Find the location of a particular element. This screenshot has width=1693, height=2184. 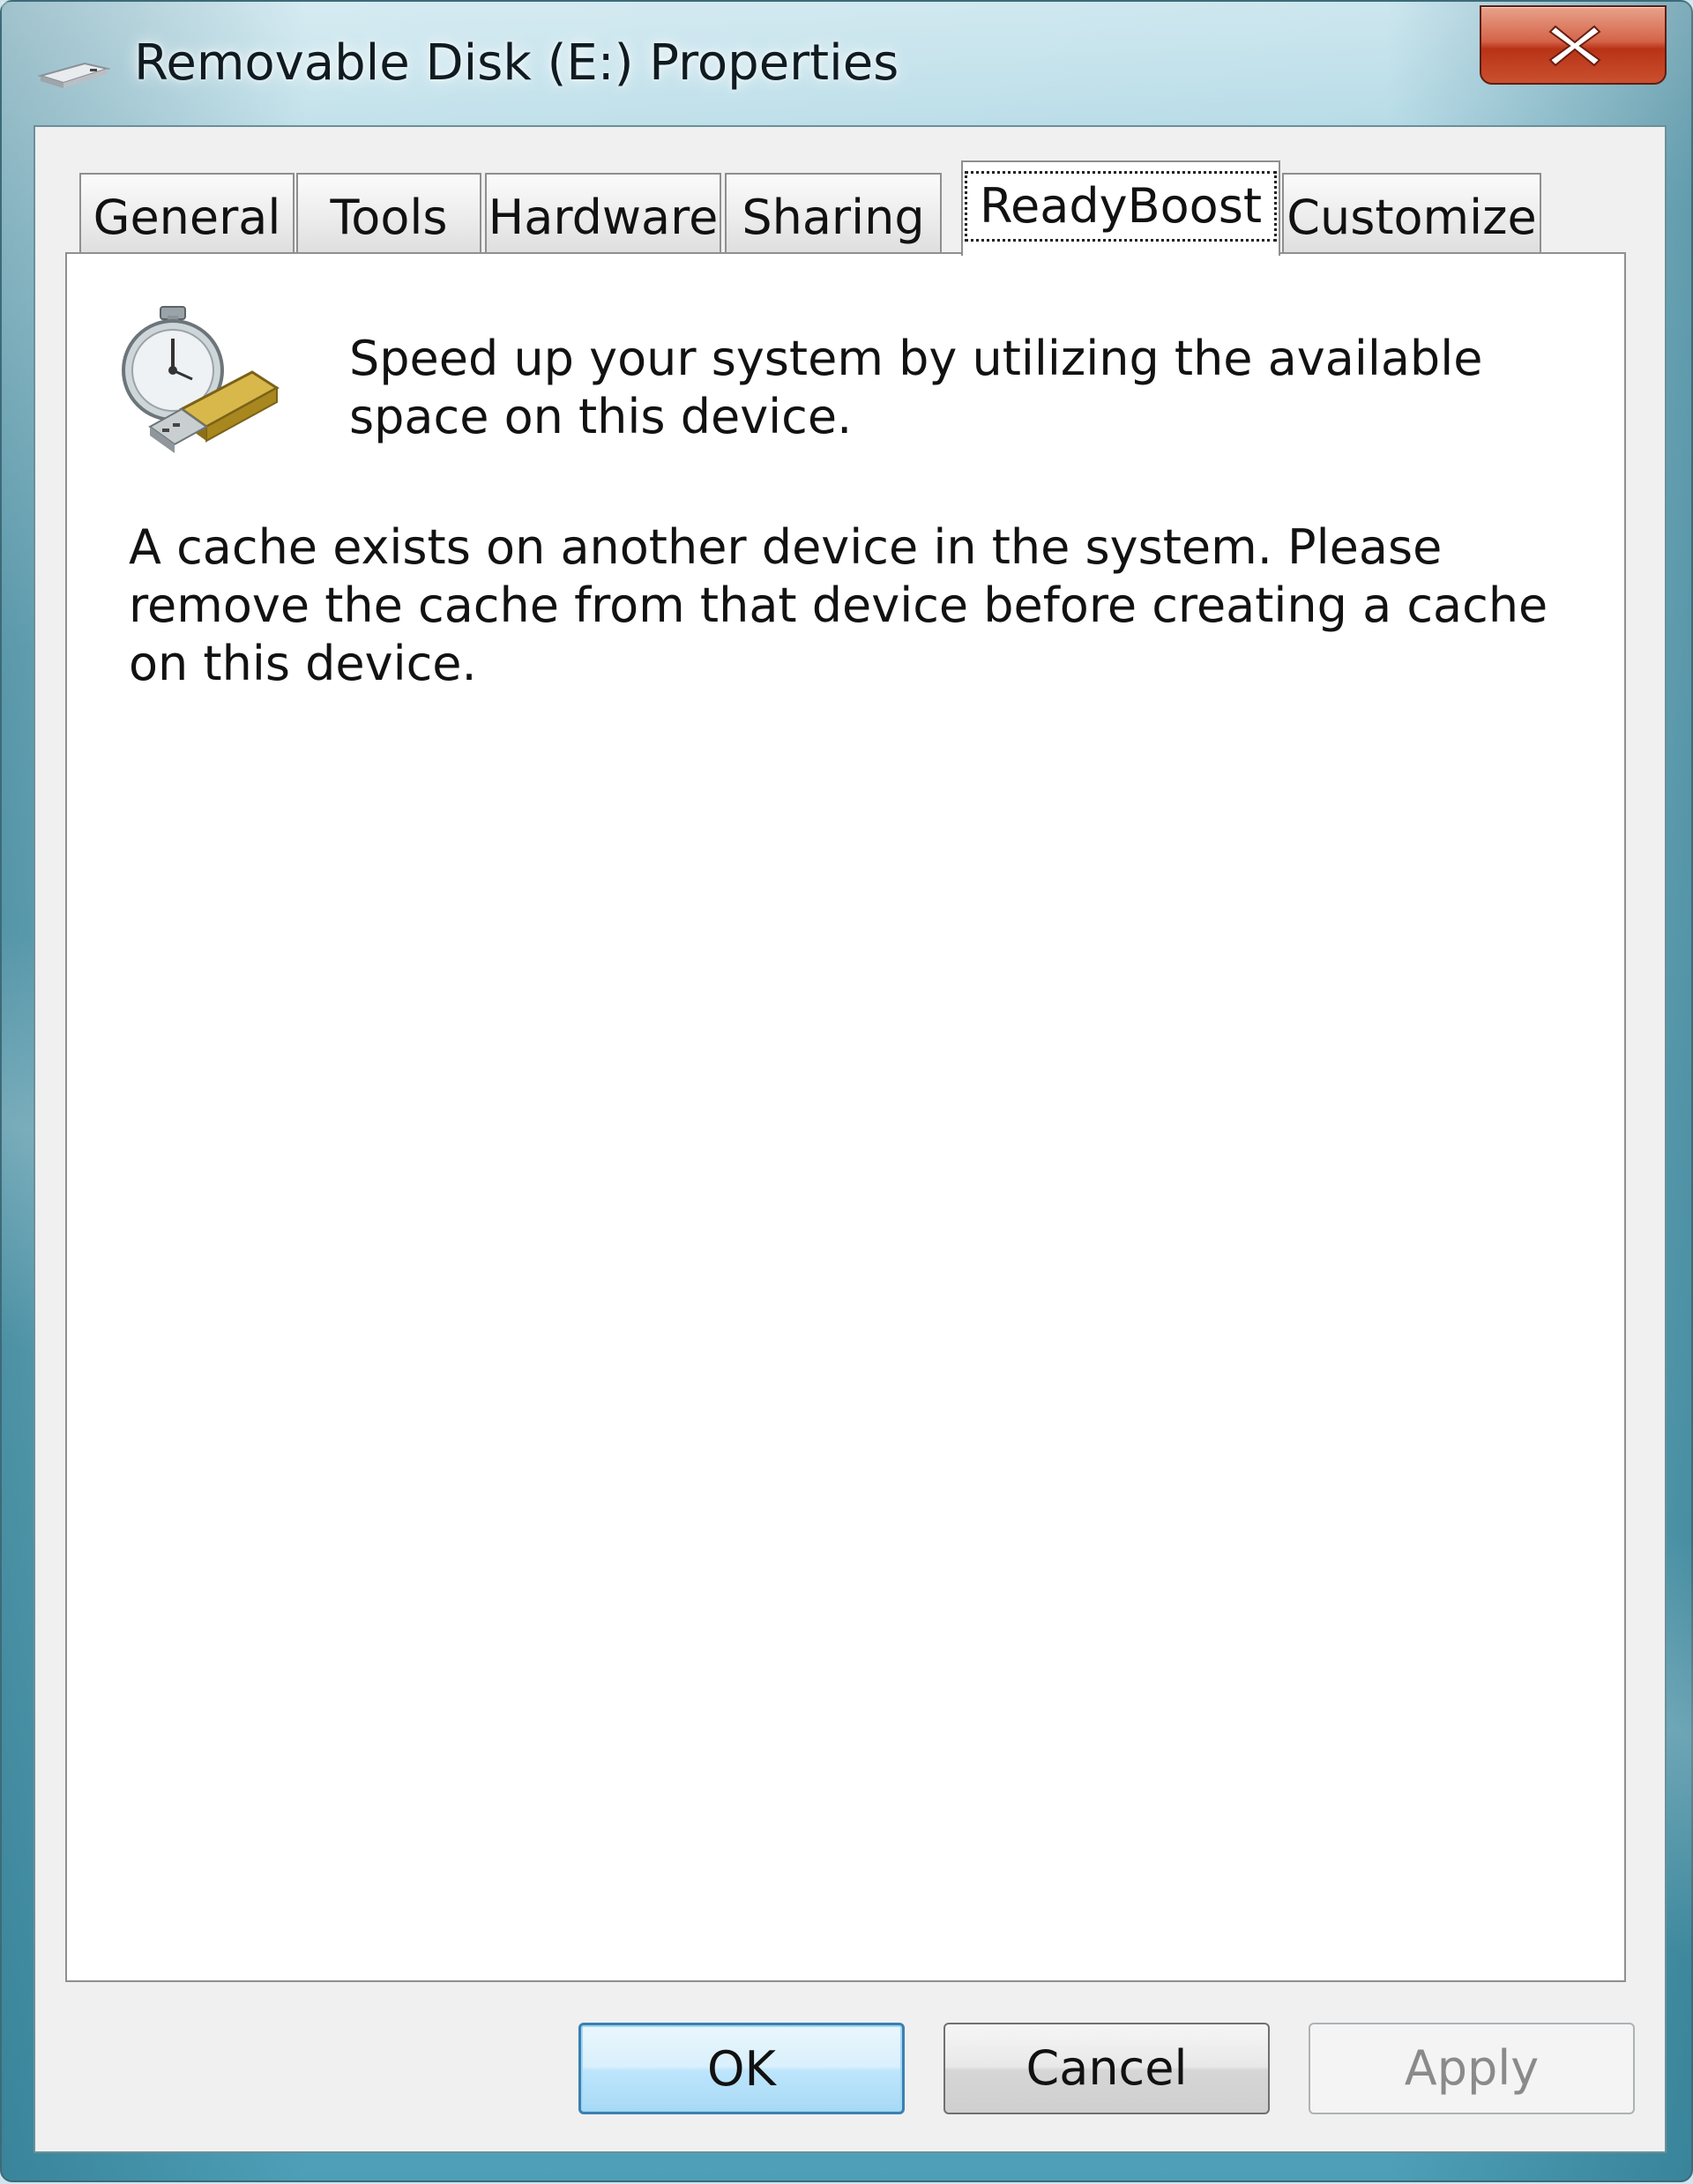

tab-label: Customize is located at coordinates (1412, 217).